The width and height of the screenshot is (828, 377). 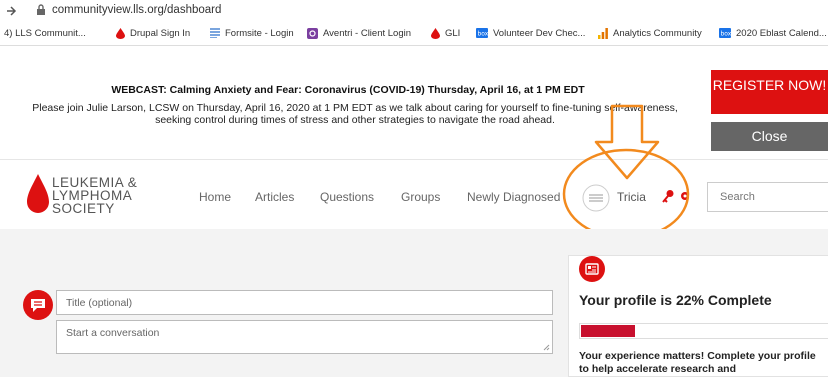 I want to click on bookmark-gli: GLI, so click(x=445, y=33).